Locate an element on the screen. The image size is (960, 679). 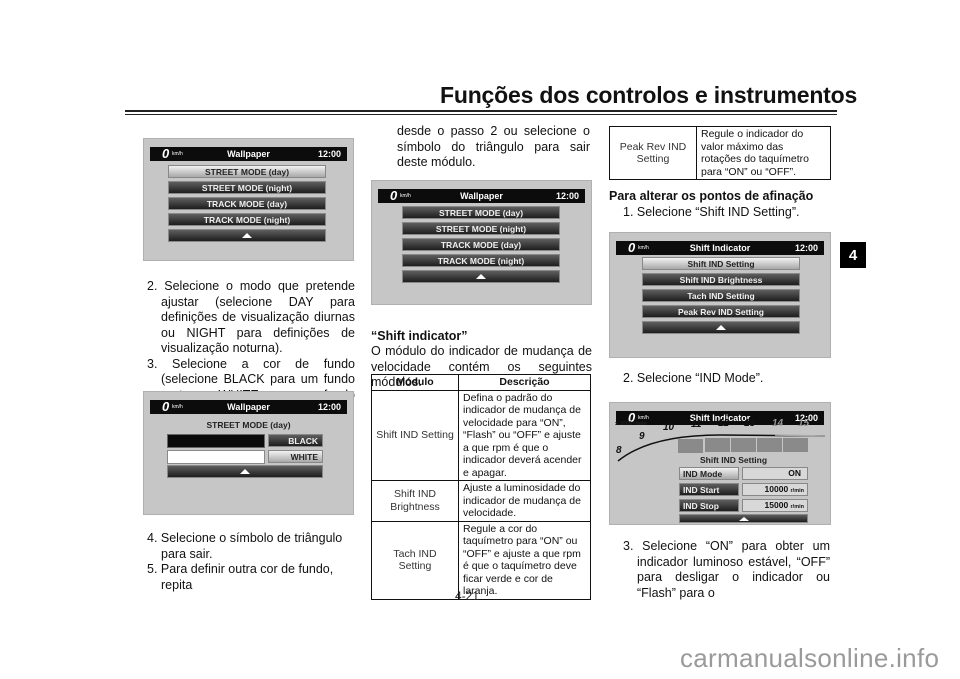
ind-start-value: 10000 r/min is located at coordinates (775, 489).